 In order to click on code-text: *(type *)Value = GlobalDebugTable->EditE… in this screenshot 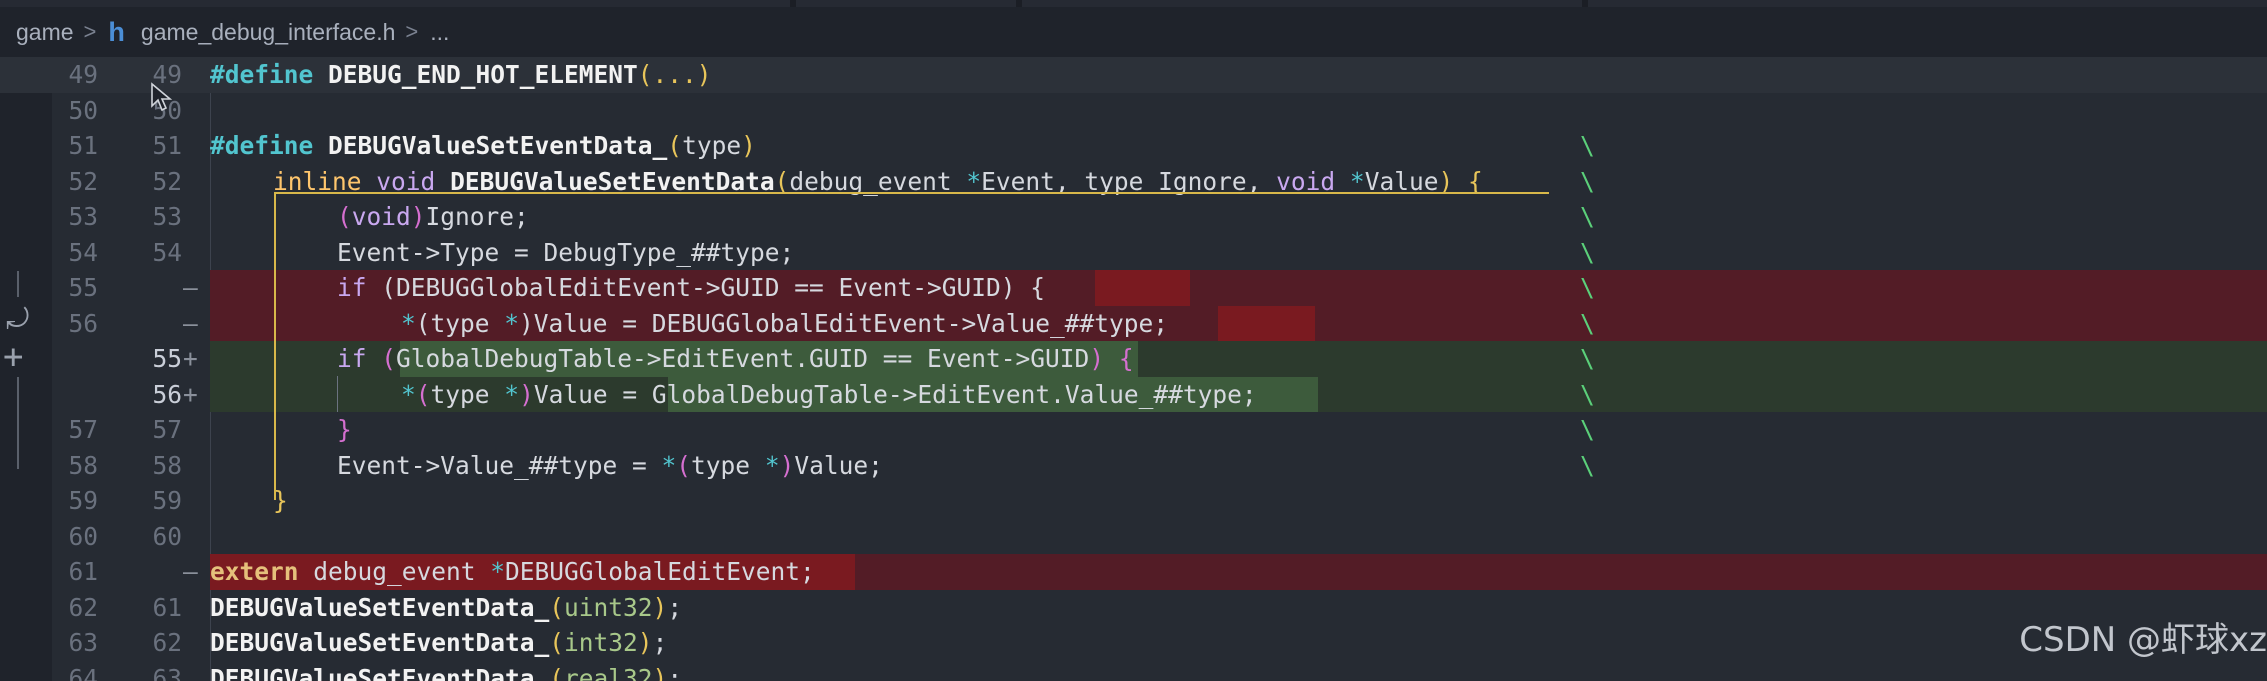, I will do `click(1238, 394)`.